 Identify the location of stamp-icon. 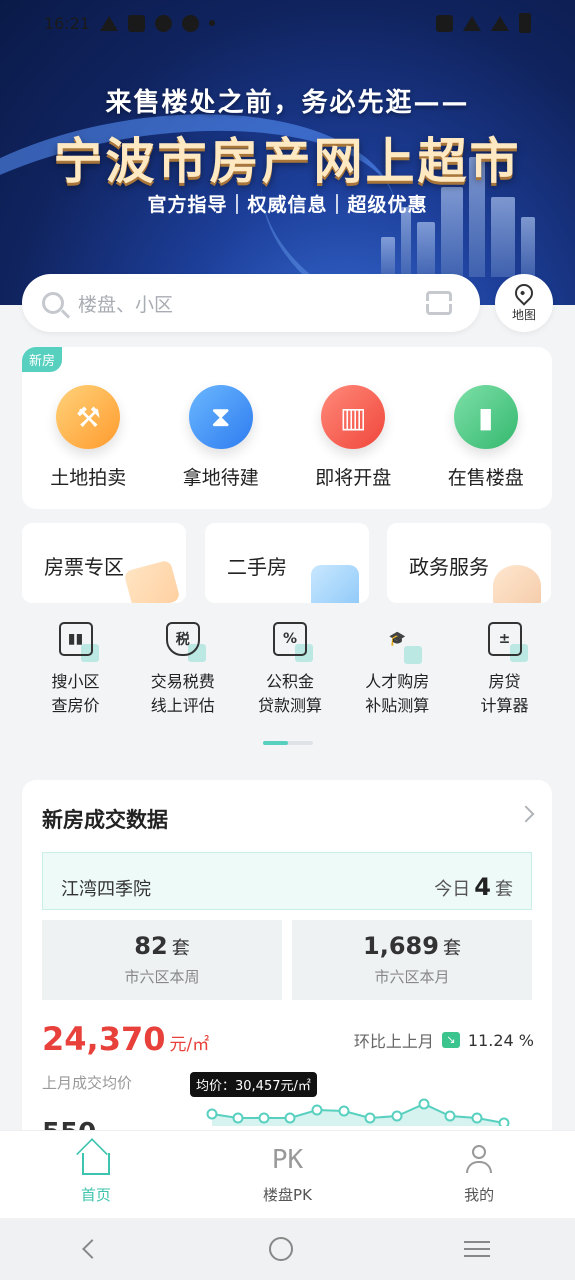
(517, 584).